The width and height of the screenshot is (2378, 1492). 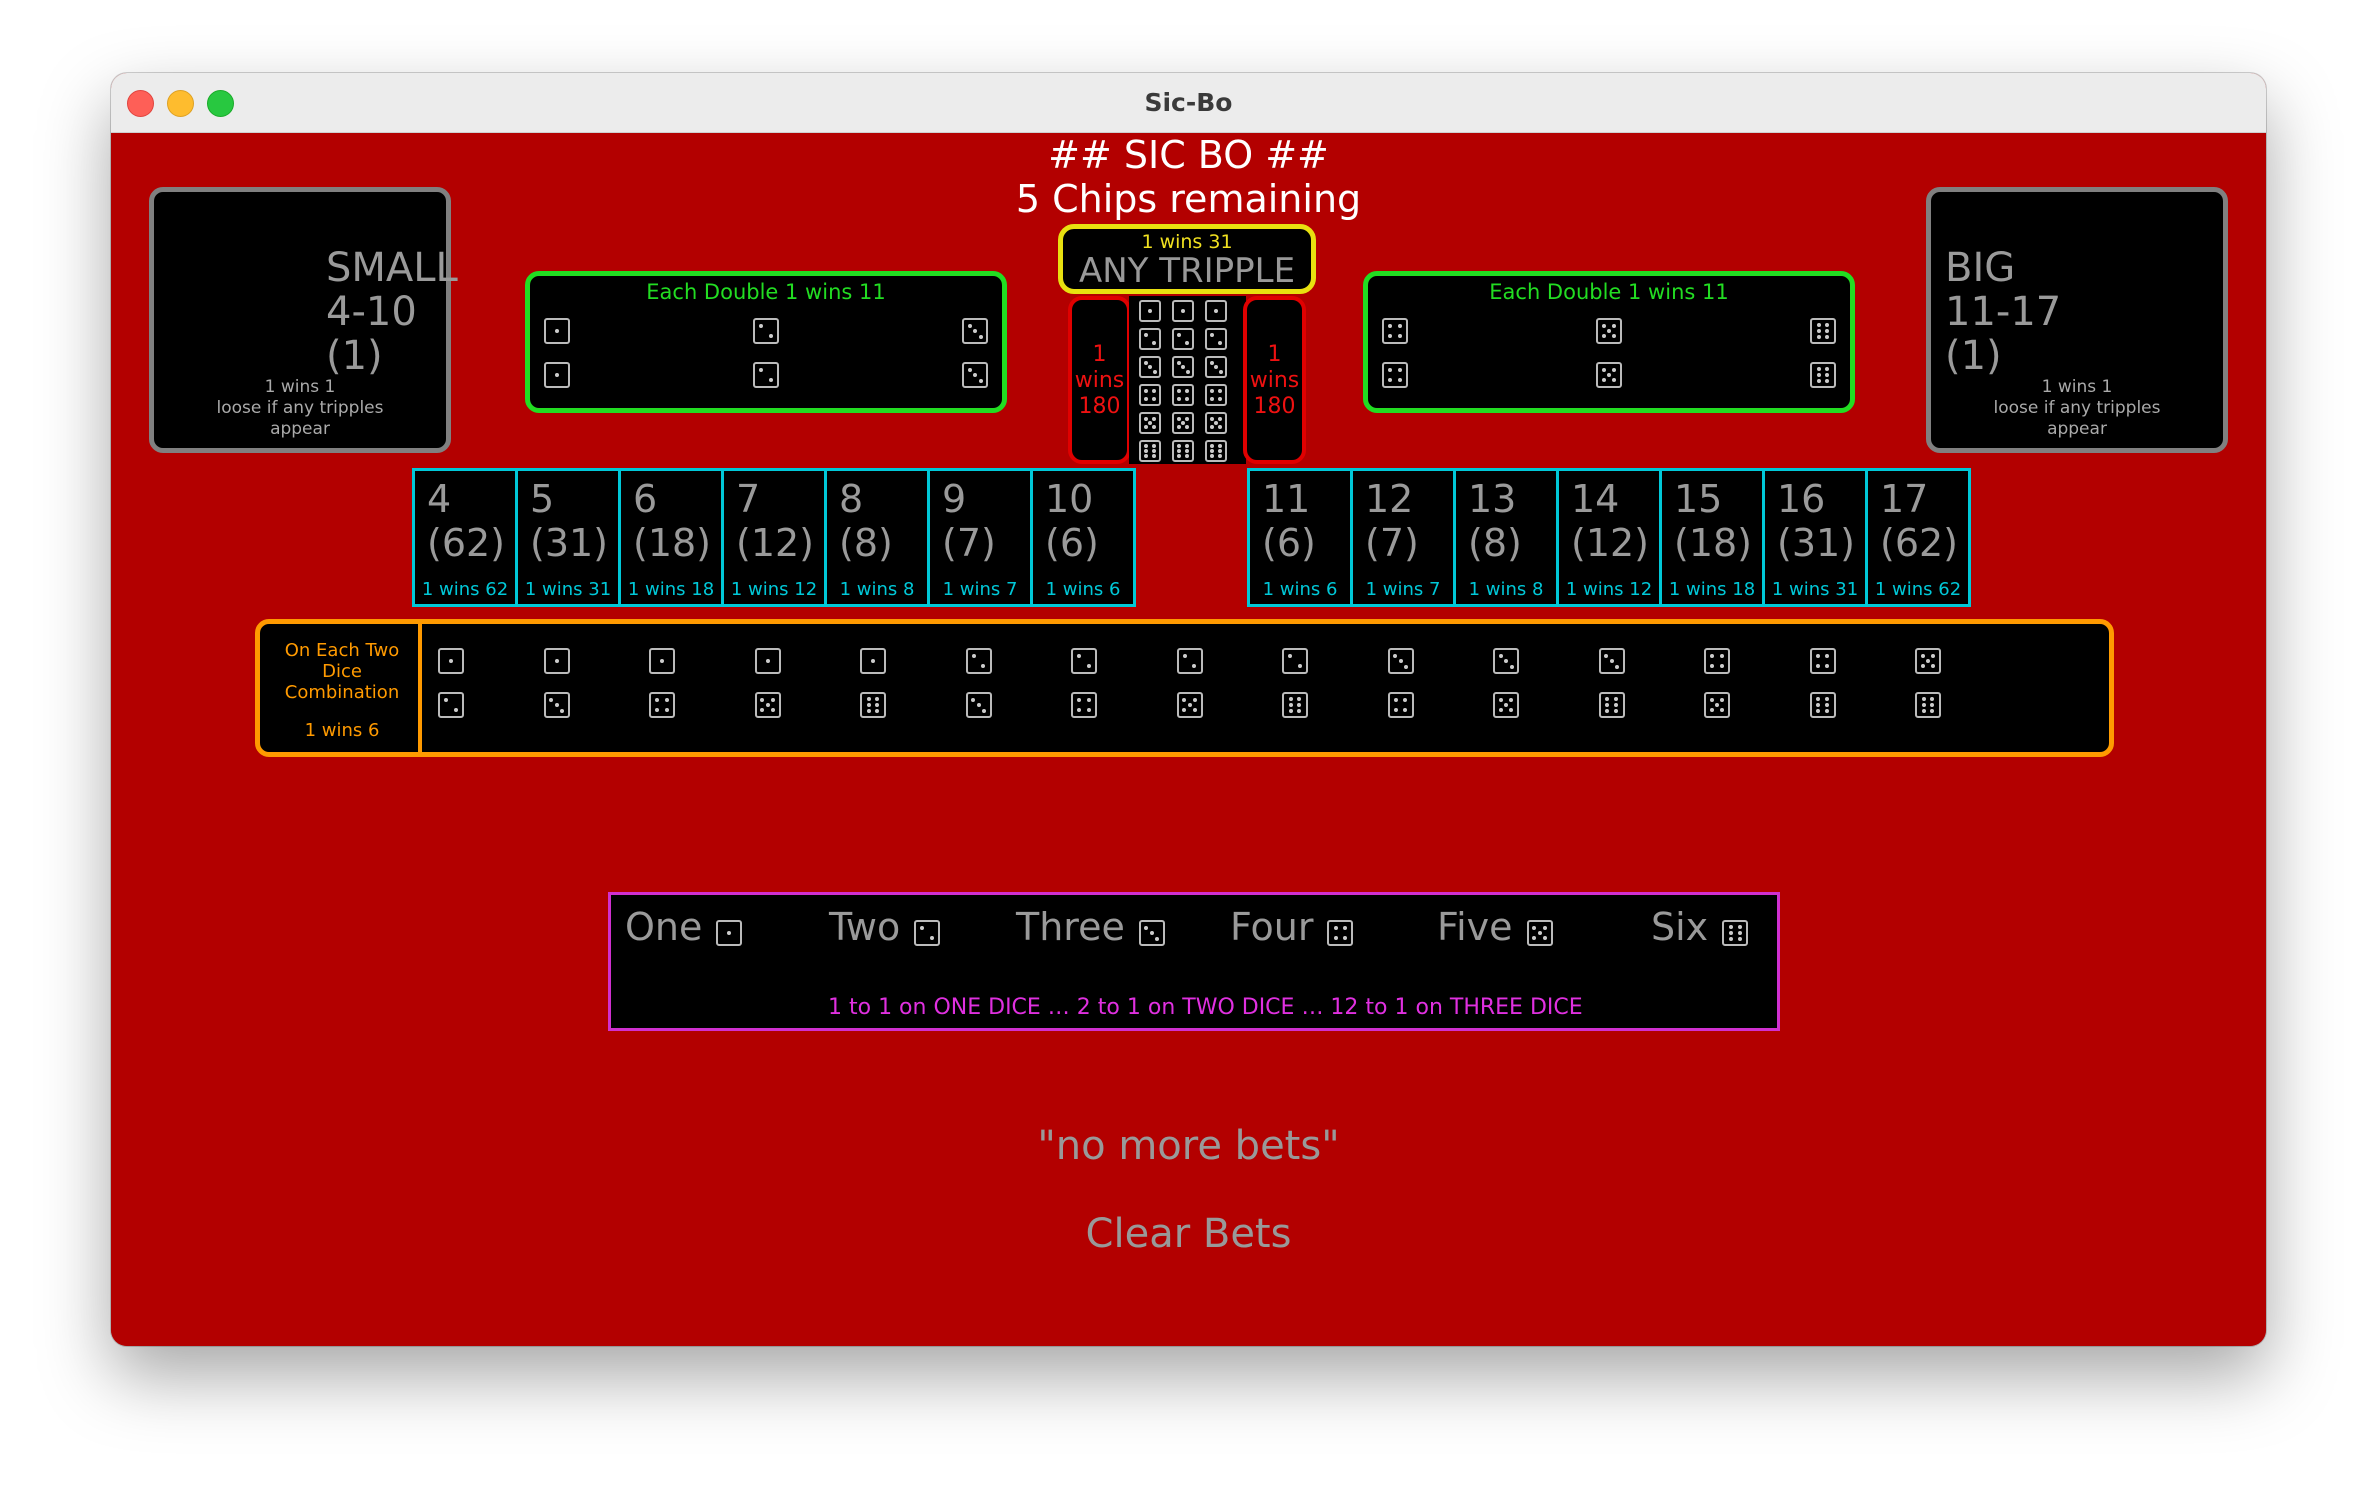 I want to click on total-payout: 1 wins 62, so click(x=465, y=589).